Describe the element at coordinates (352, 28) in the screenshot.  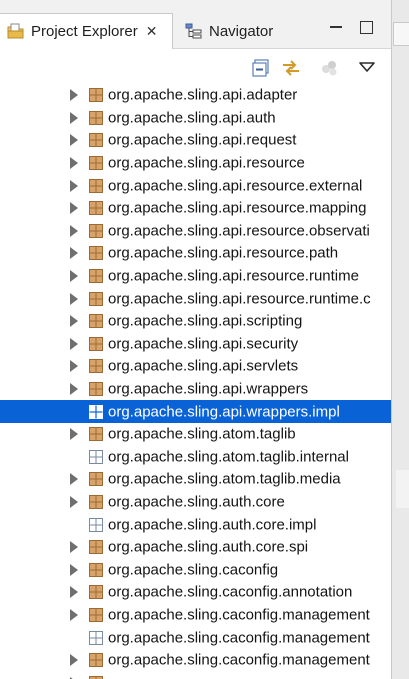
I see `view-window-controls` at that location.